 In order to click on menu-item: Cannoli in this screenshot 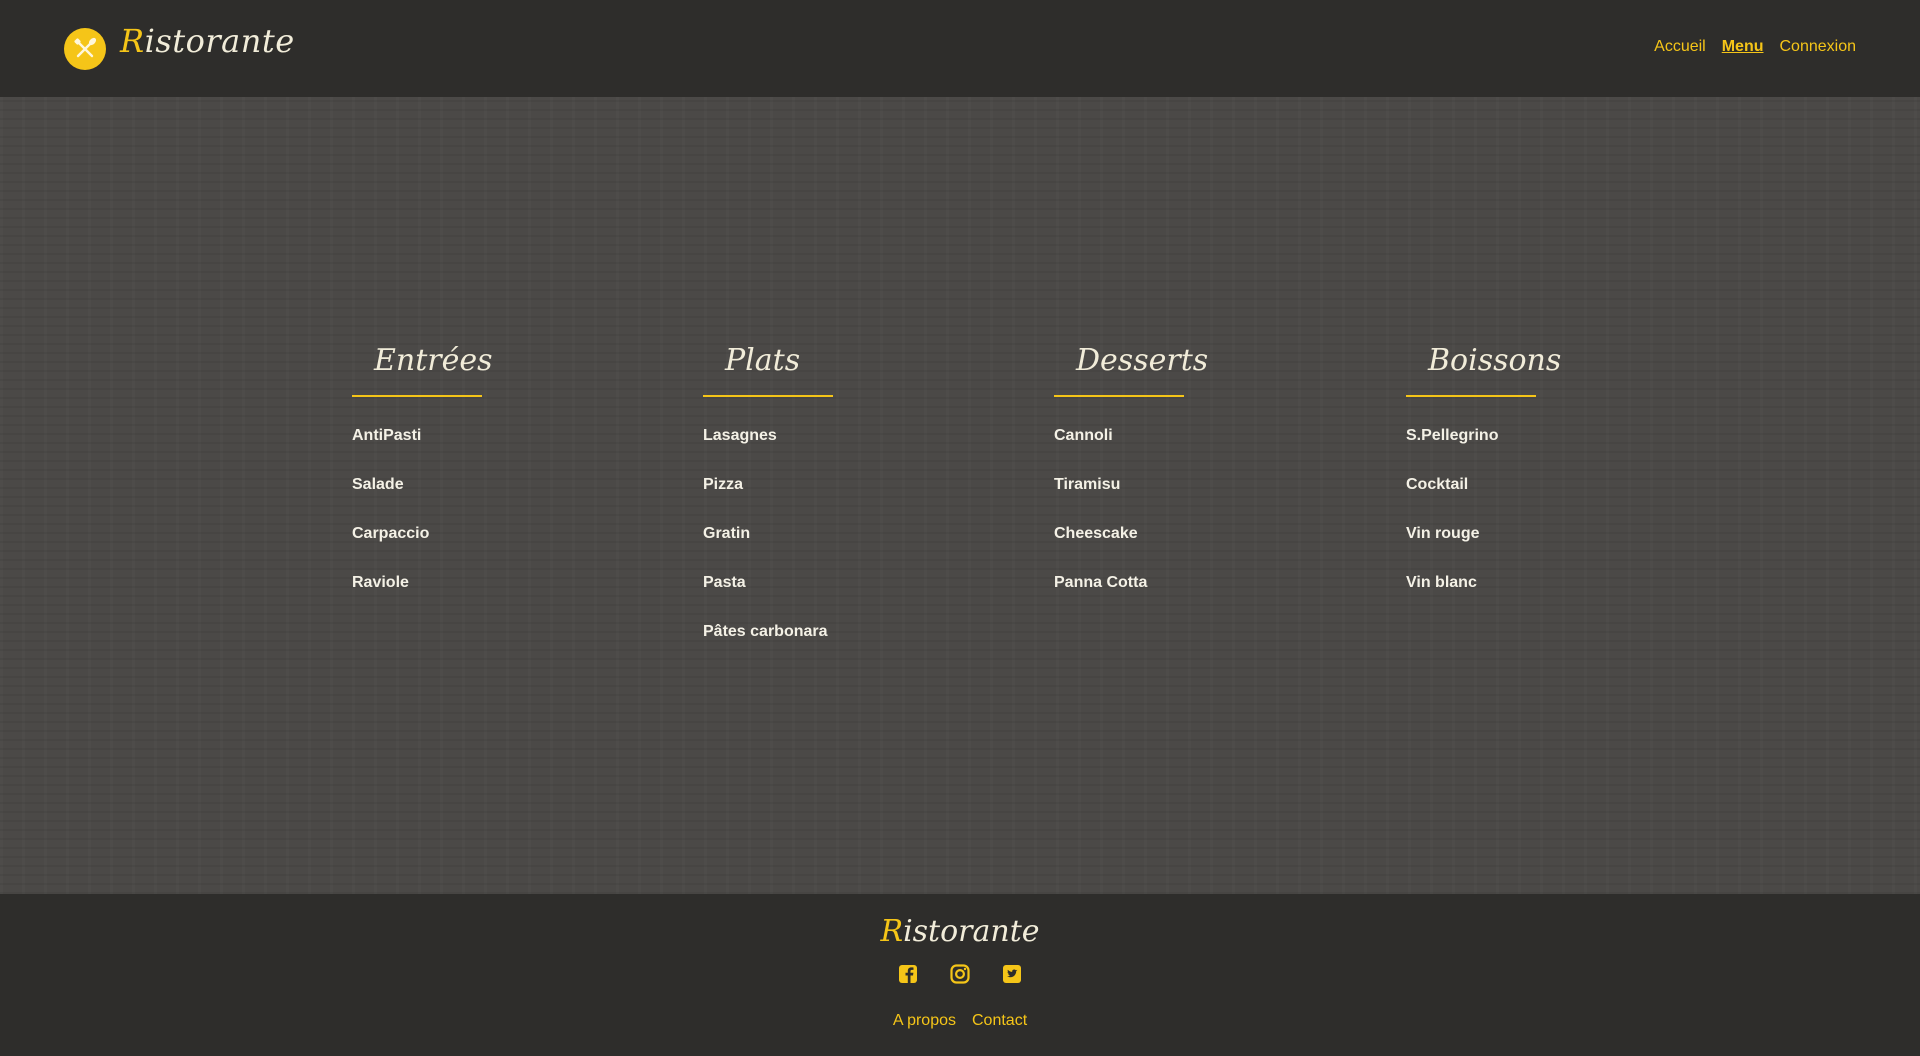, I will do `click(1174, 452)`.